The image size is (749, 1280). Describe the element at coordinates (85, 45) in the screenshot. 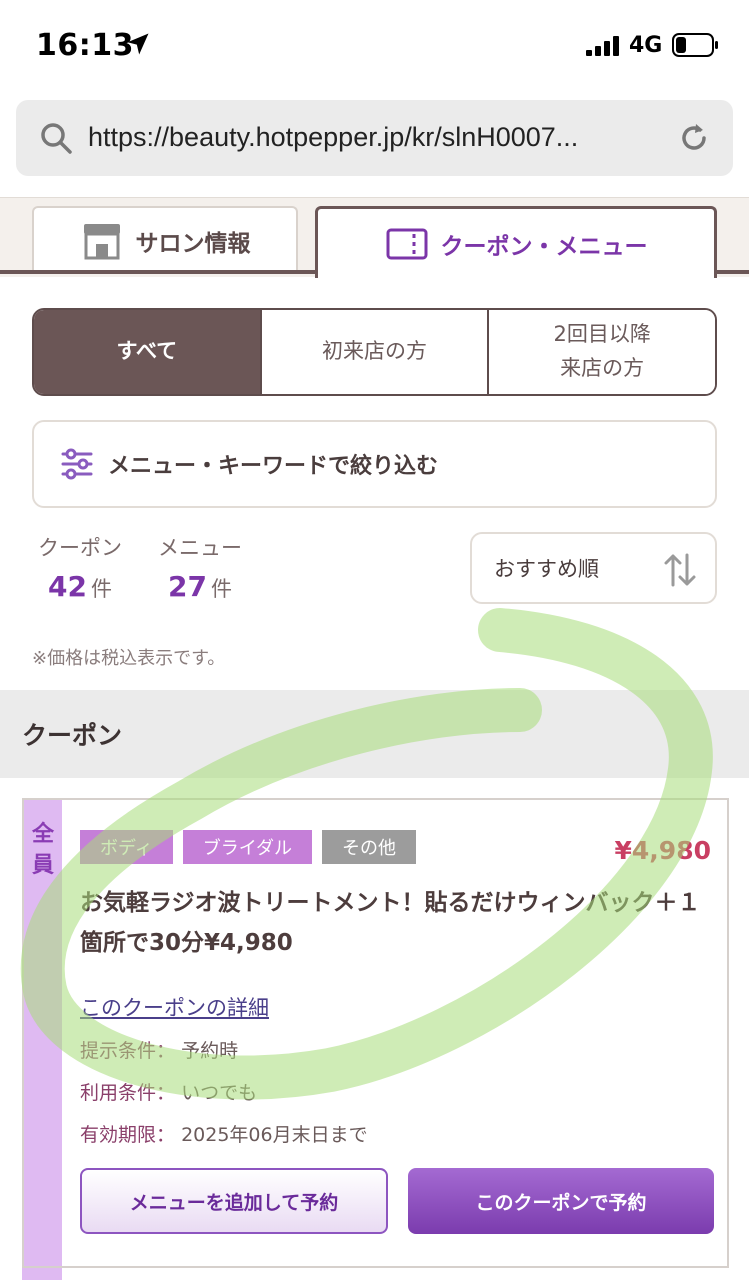

I see `status-time: 16:13` at that location.